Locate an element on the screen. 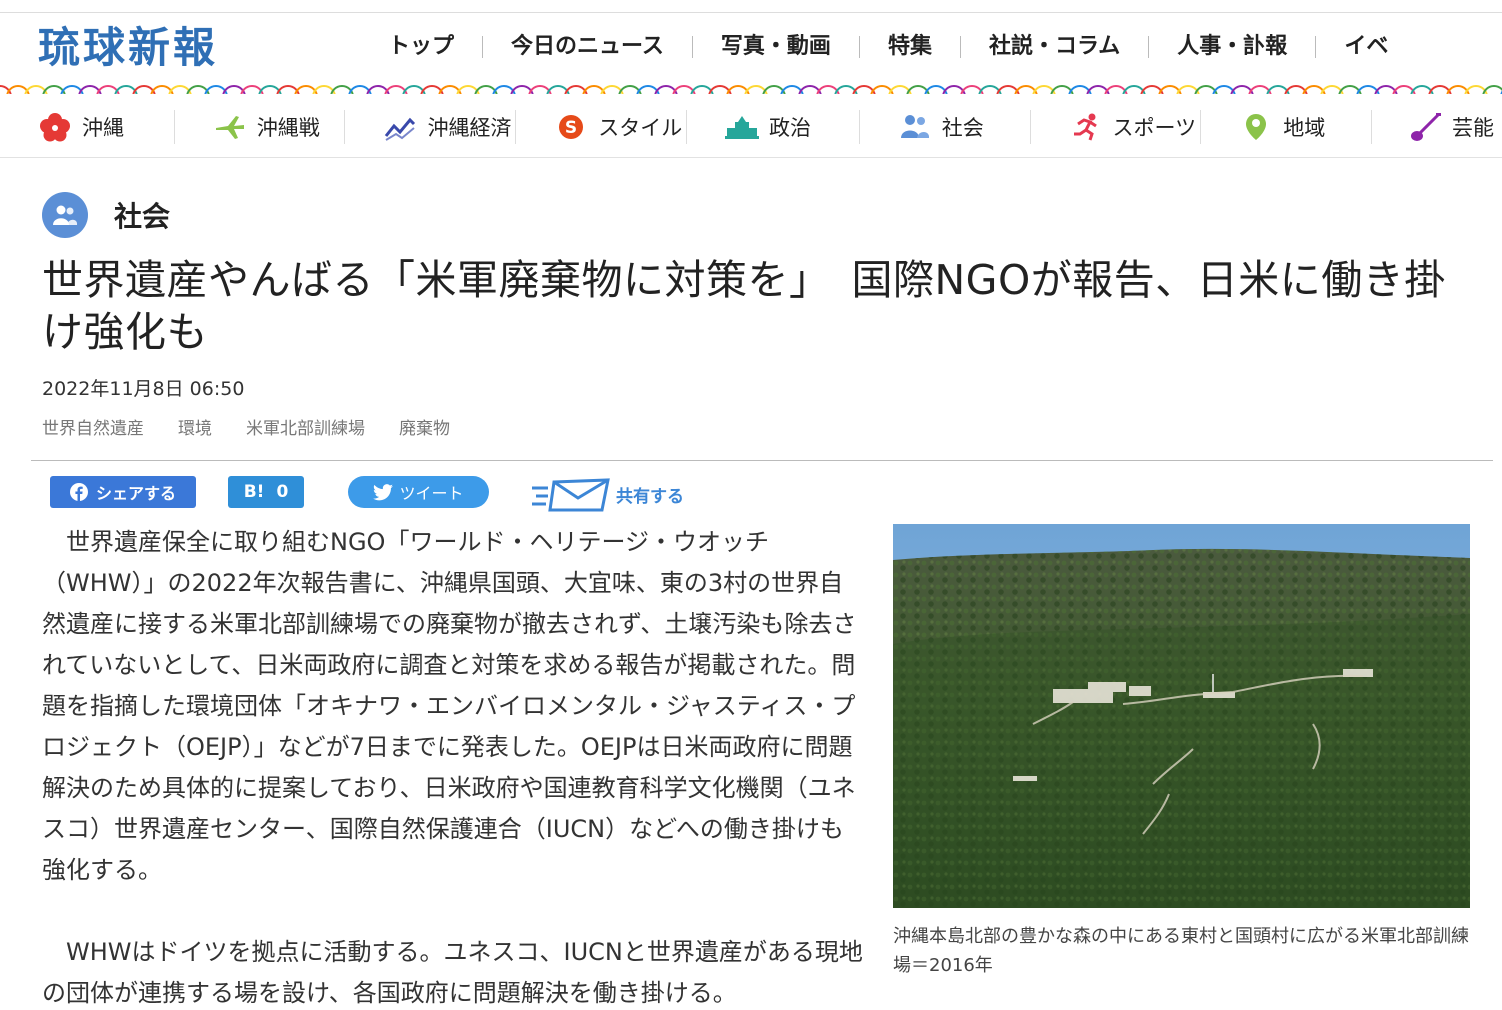  category-nav: 沖縄 沖縄戦 沖縄経済 S スタイル 政治 社会 スポーツ 地域 芸能 is located at coordinates (751, 127).